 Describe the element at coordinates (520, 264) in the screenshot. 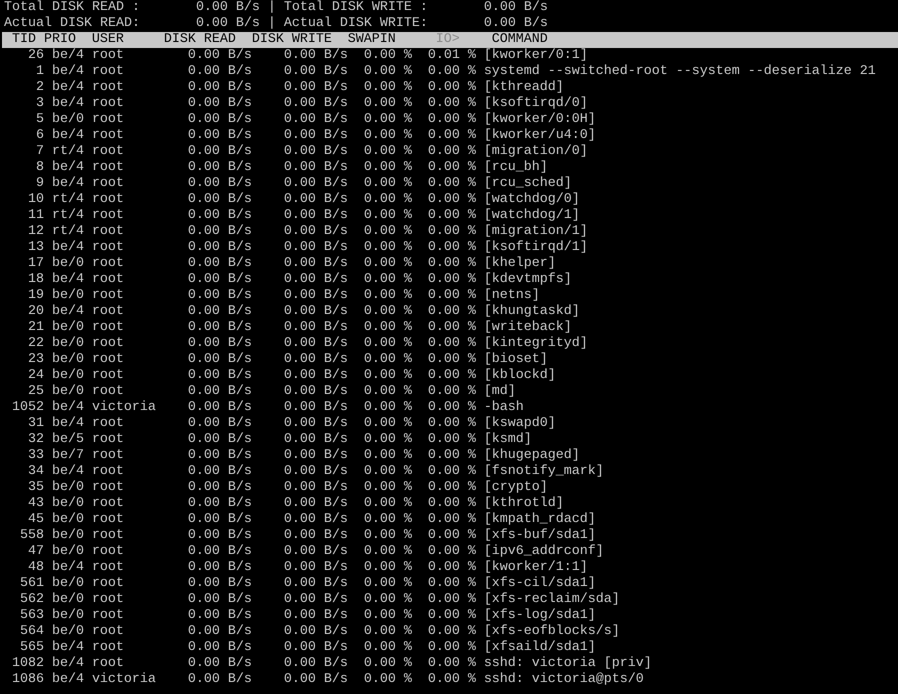

I see `table-cell: [khelper]` at that location.